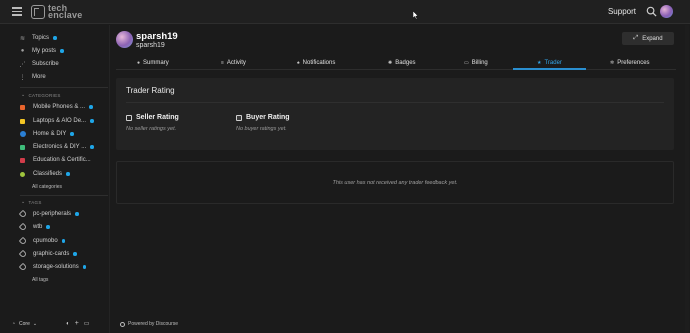  What do you see at coordinates (22, 77) in the screenshot?
I see `ellipsis-icon: ⋮` at bounding box center [22, 77].